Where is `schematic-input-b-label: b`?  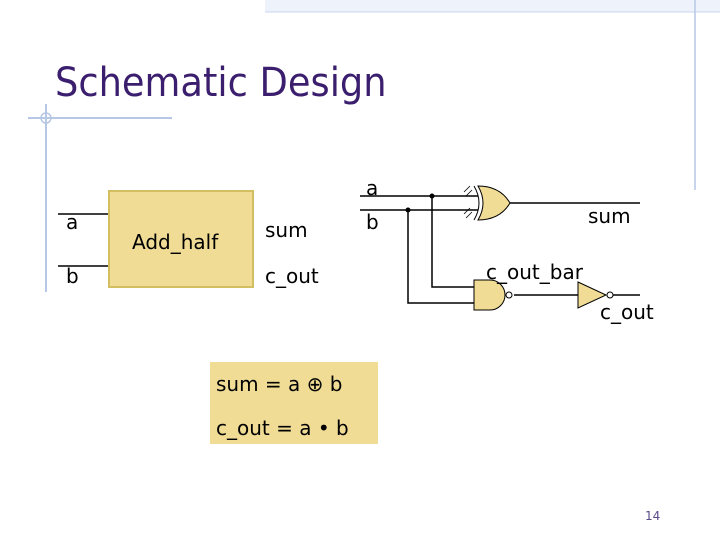
schematic-input-b-label: b is located at coordinates (372, 222).